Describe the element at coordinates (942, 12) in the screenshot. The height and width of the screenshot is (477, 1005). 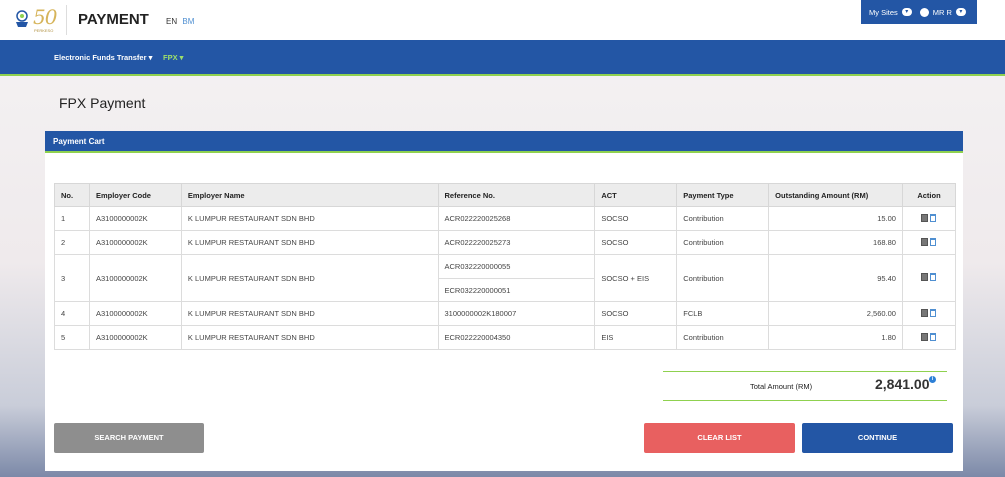
I see `user-name: MR R` at that location.